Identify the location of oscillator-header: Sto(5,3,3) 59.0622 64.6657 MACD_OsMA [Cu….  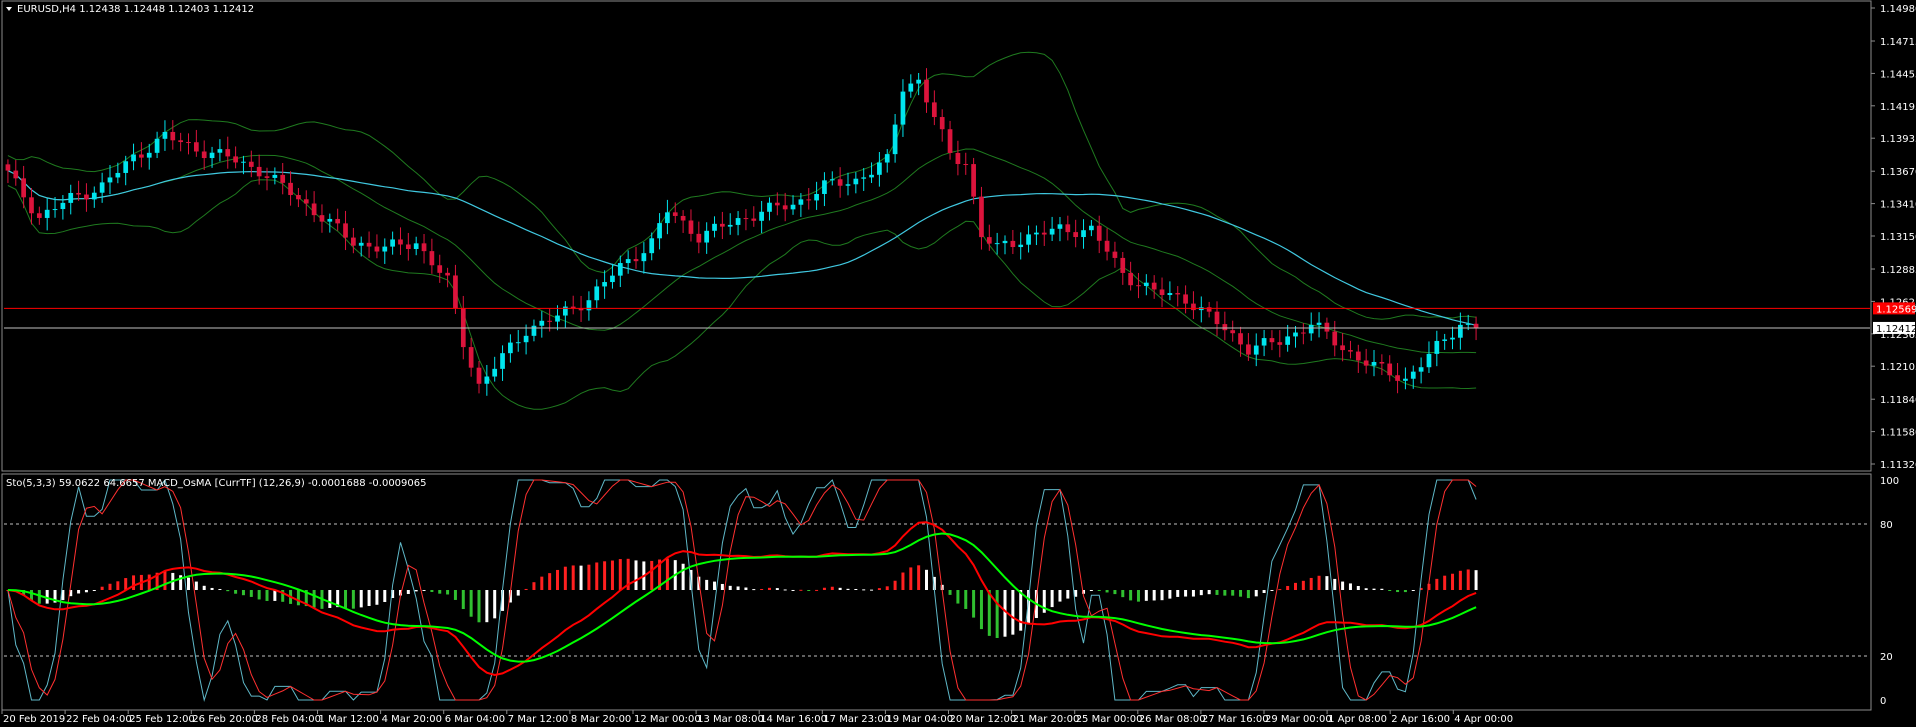
(216, 483).